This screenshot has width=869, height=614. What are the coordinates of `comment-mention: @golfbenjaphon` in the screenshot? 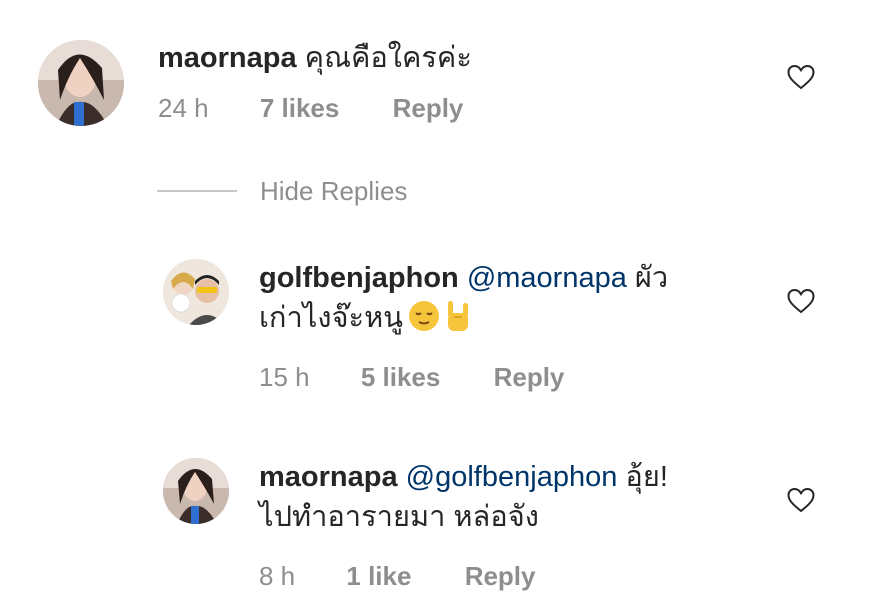 It's located at (512, 477).